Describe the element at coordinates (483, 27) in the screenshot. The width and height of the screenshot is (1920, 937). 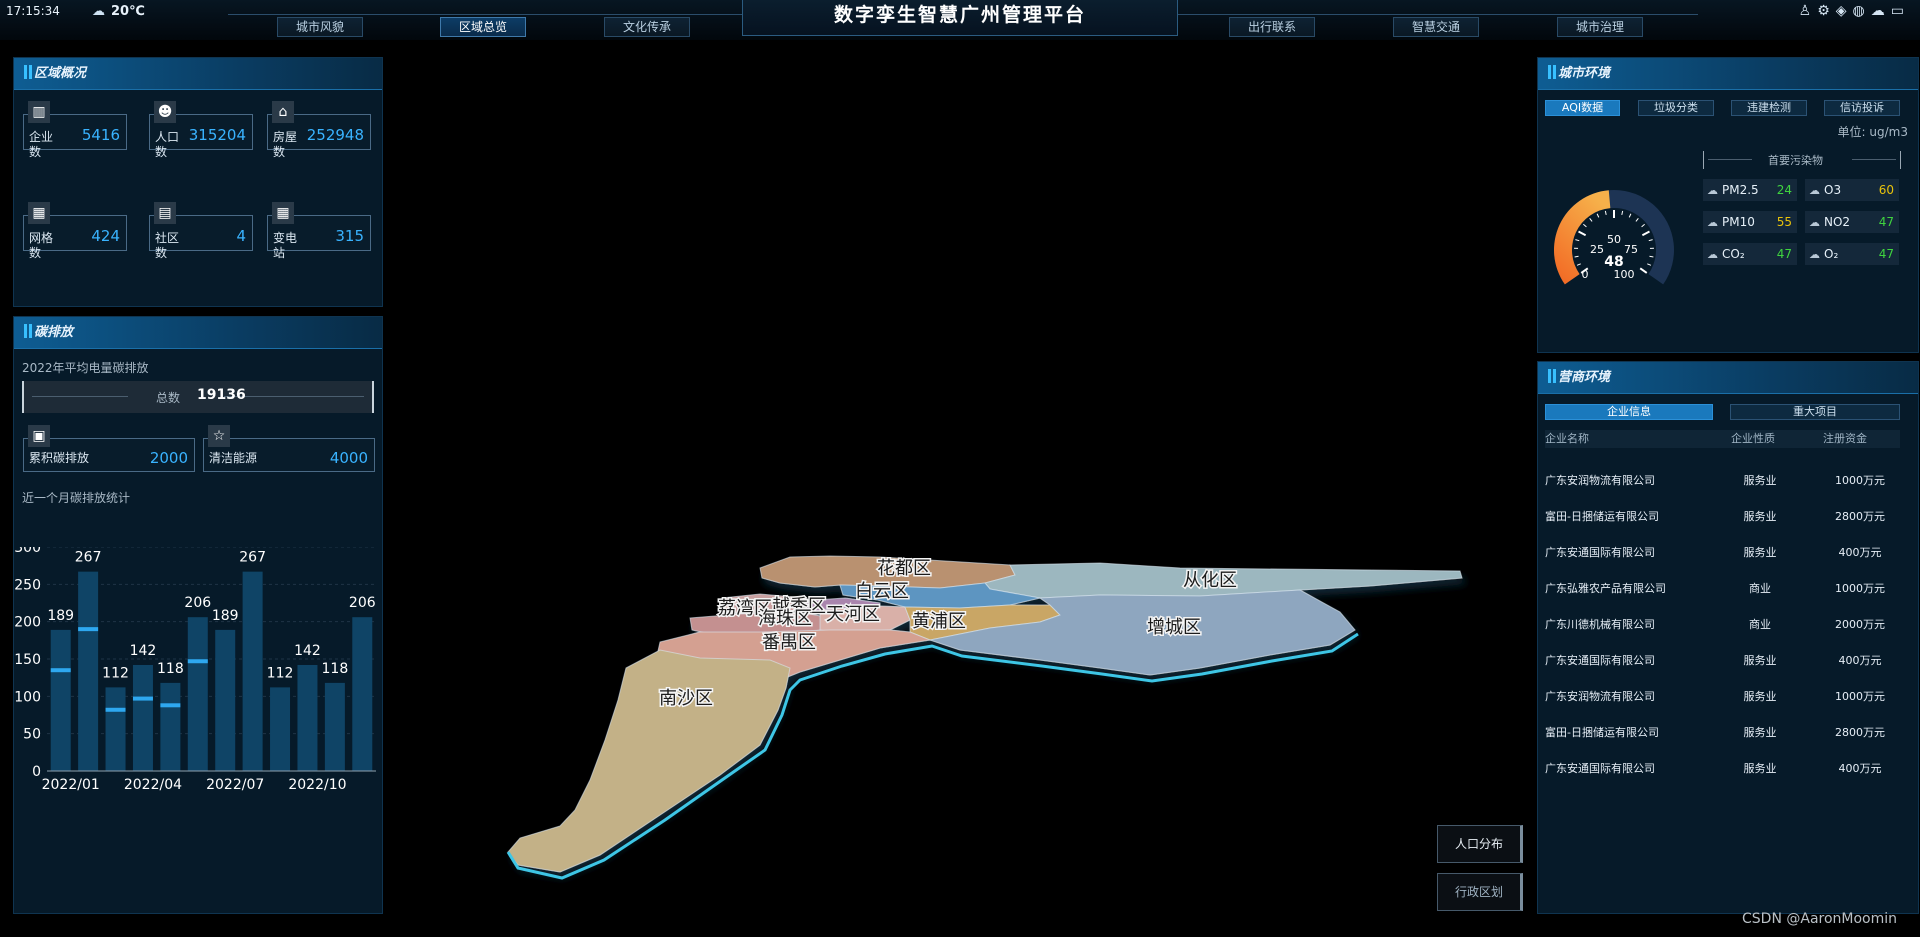
I see `nav-tab-region-overview: 区域总览` at that location.